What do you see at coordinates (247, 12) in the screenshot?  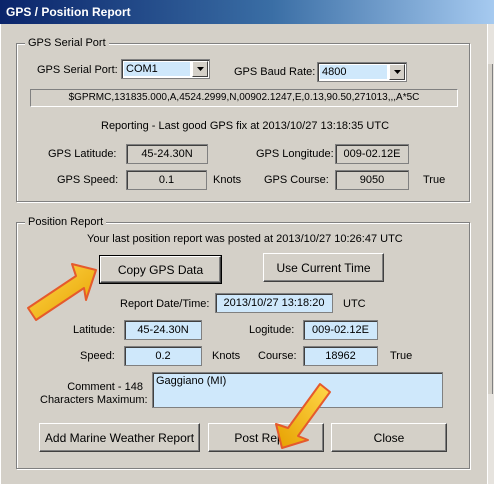 I see `window-title: GPS / Position Report` at bounding box center [247, 12].